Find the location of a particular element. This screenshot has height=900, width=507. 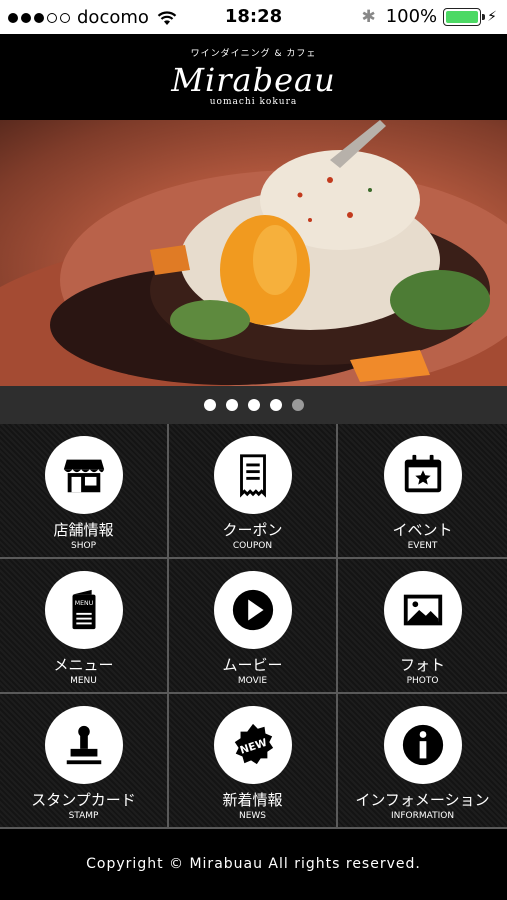

menu-item-coupon: クーポン COUPON is located at coordinates (253, 491).